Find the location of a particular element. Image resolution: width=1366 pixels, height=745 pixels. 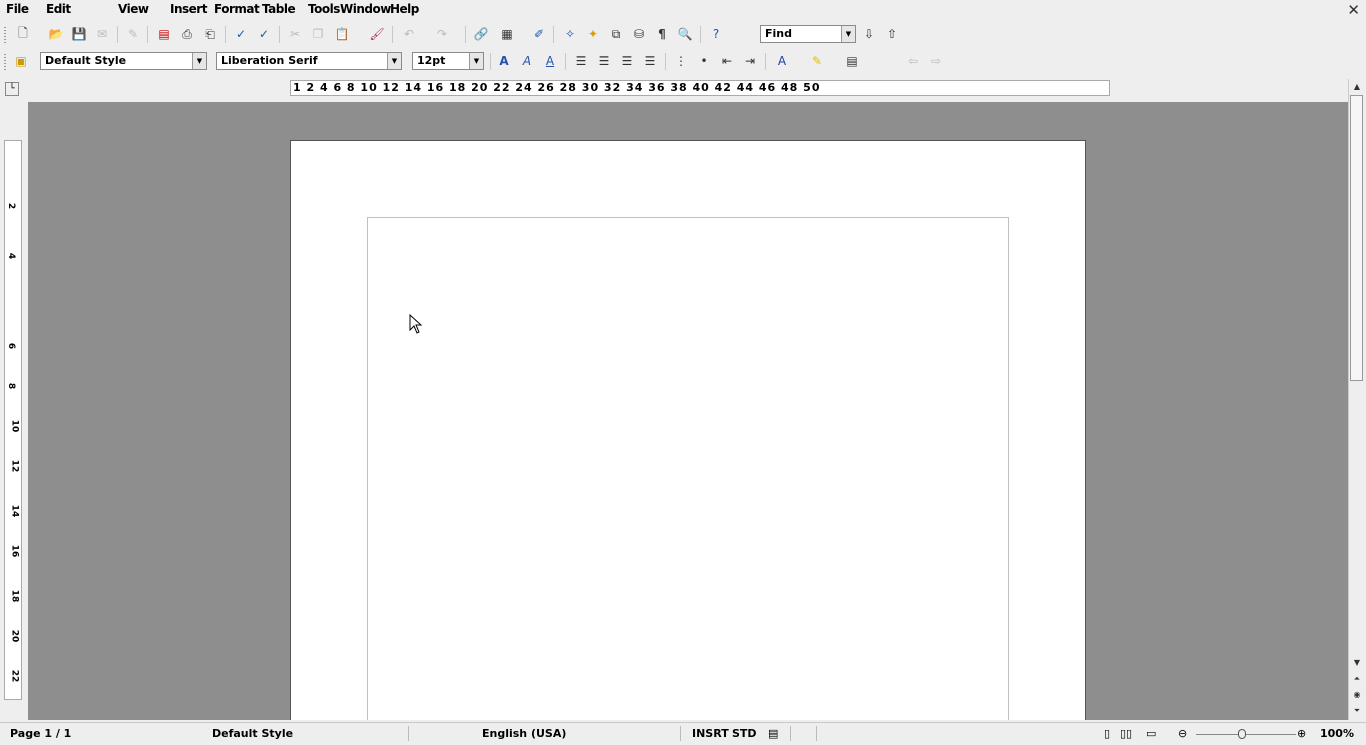

insert-mode: INSRT is located at coordinates (710, 733).